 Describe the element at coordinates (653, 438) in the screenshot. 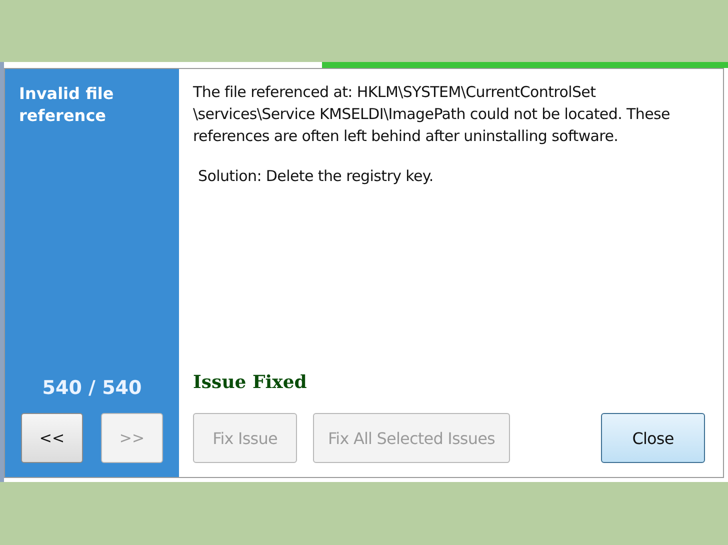

I see `action-button: Close` at that location.